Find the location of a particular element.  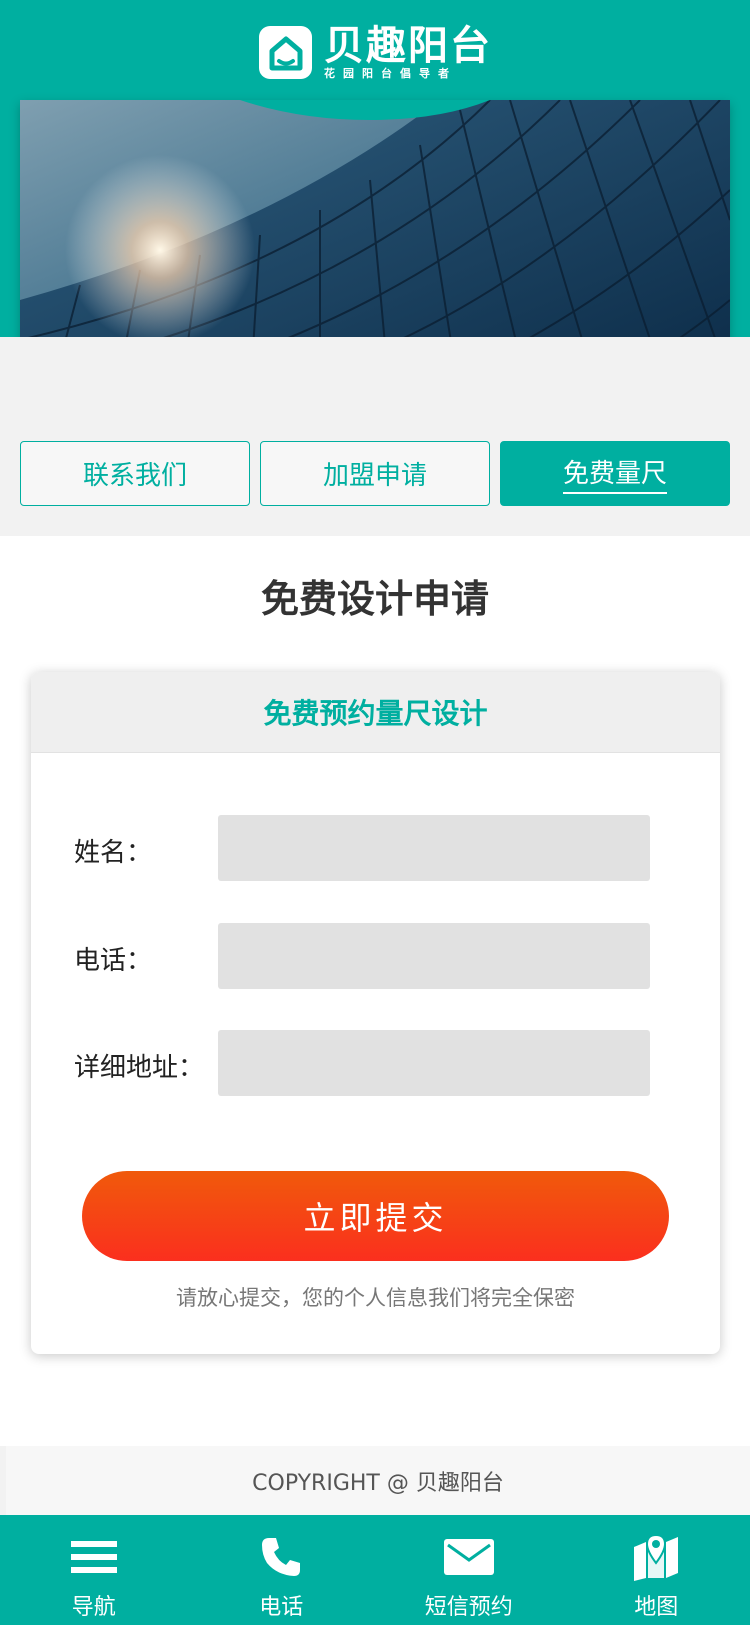

tab-label: 联系我们 is located at coordinates (134, 476).